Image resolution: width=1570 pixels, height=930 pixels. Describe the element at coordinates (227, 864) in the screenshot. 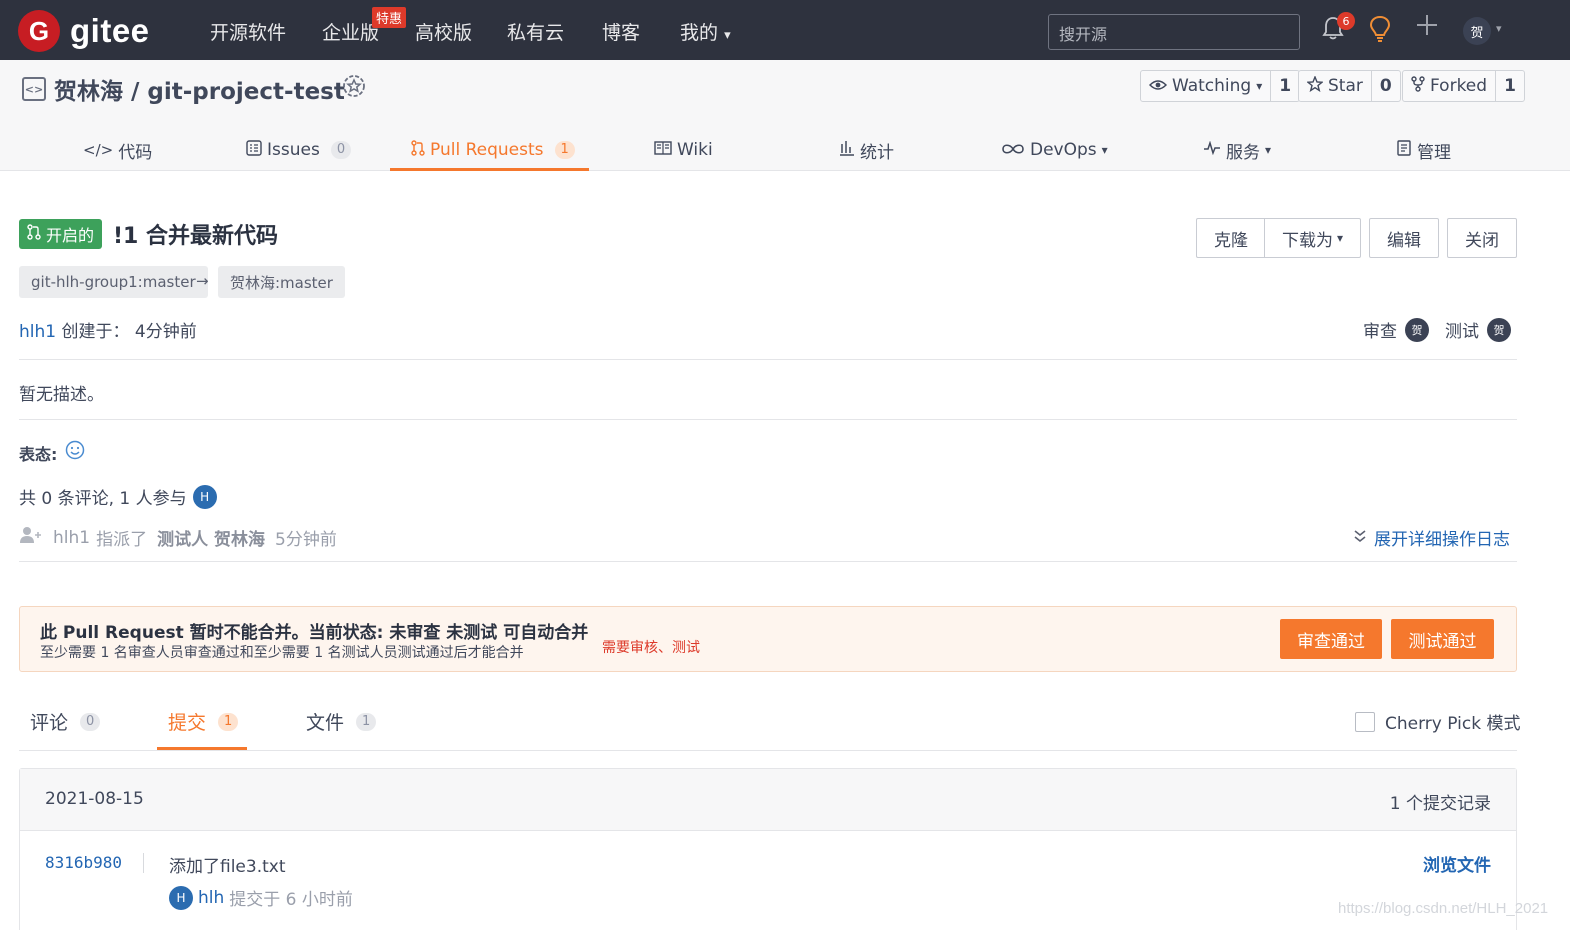

I see `commit-message: 添加了file3.txt` at that location.